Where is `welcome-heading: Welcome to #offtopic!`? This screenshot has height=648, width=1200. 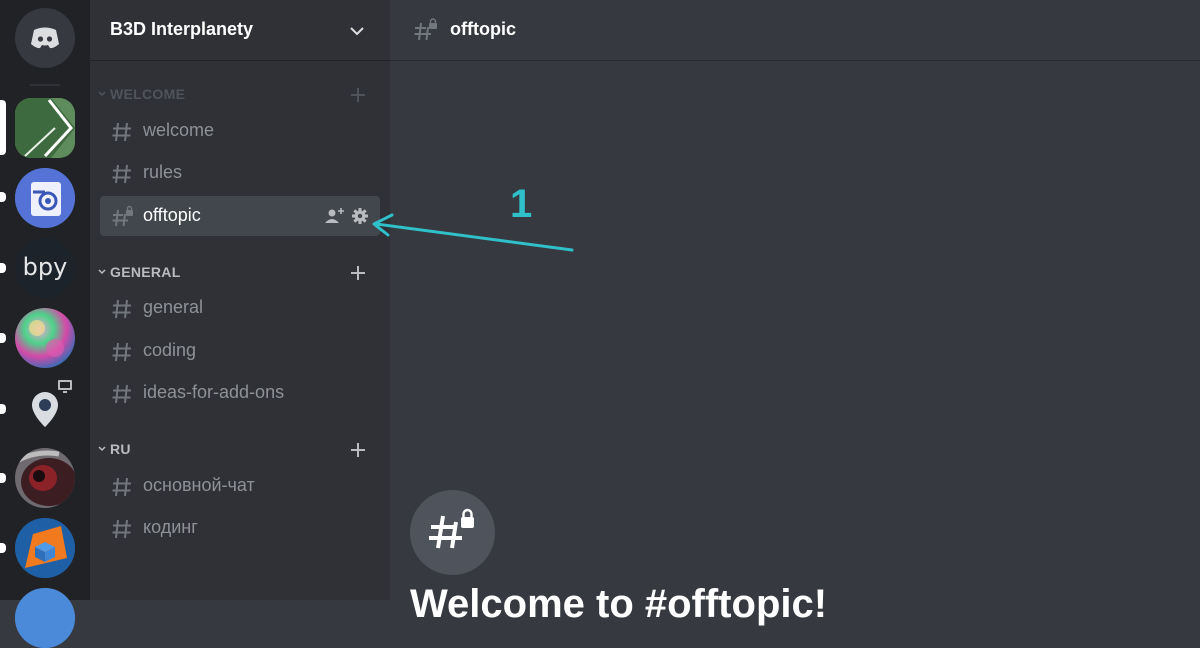
welcome-heading: Welcome to #offtopic! is located at coordinates (619, 604).